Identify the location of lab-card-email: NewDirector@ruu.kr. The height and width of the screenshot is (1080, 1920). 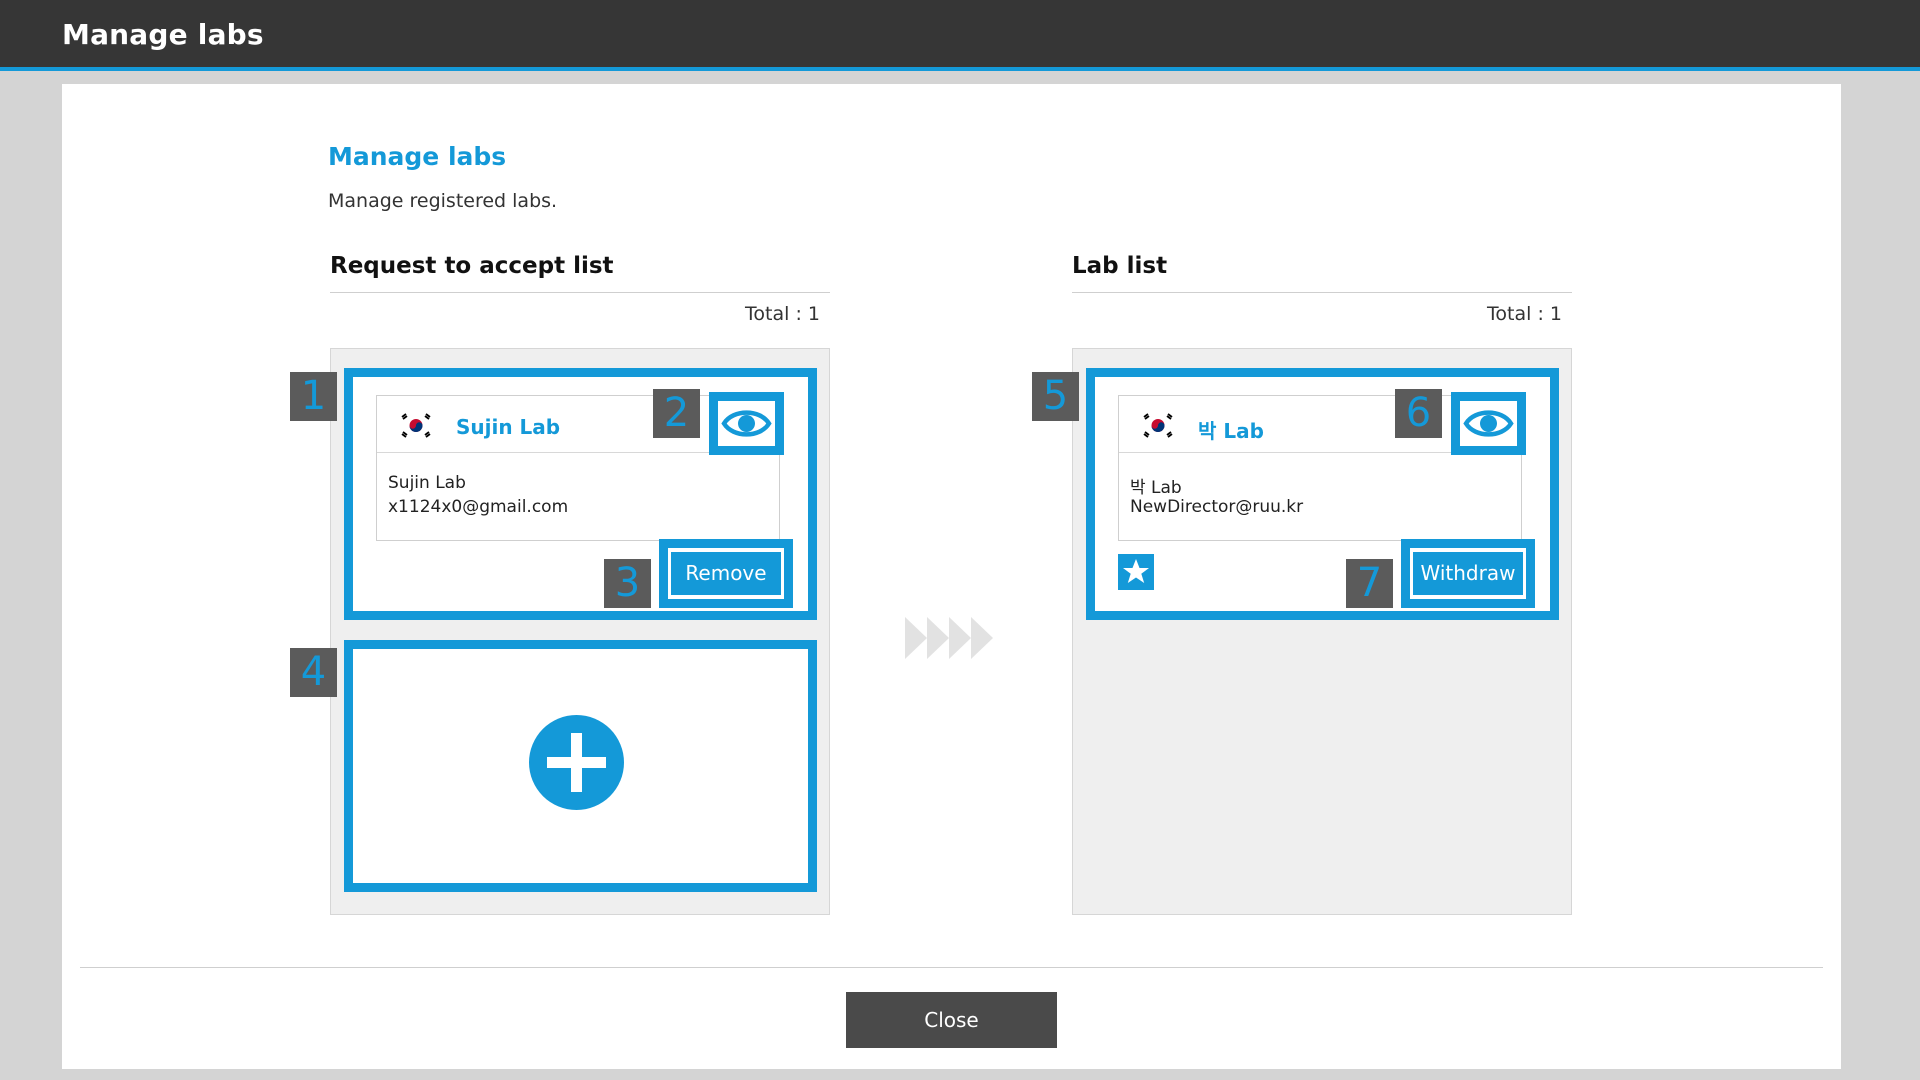
(1217, 507).